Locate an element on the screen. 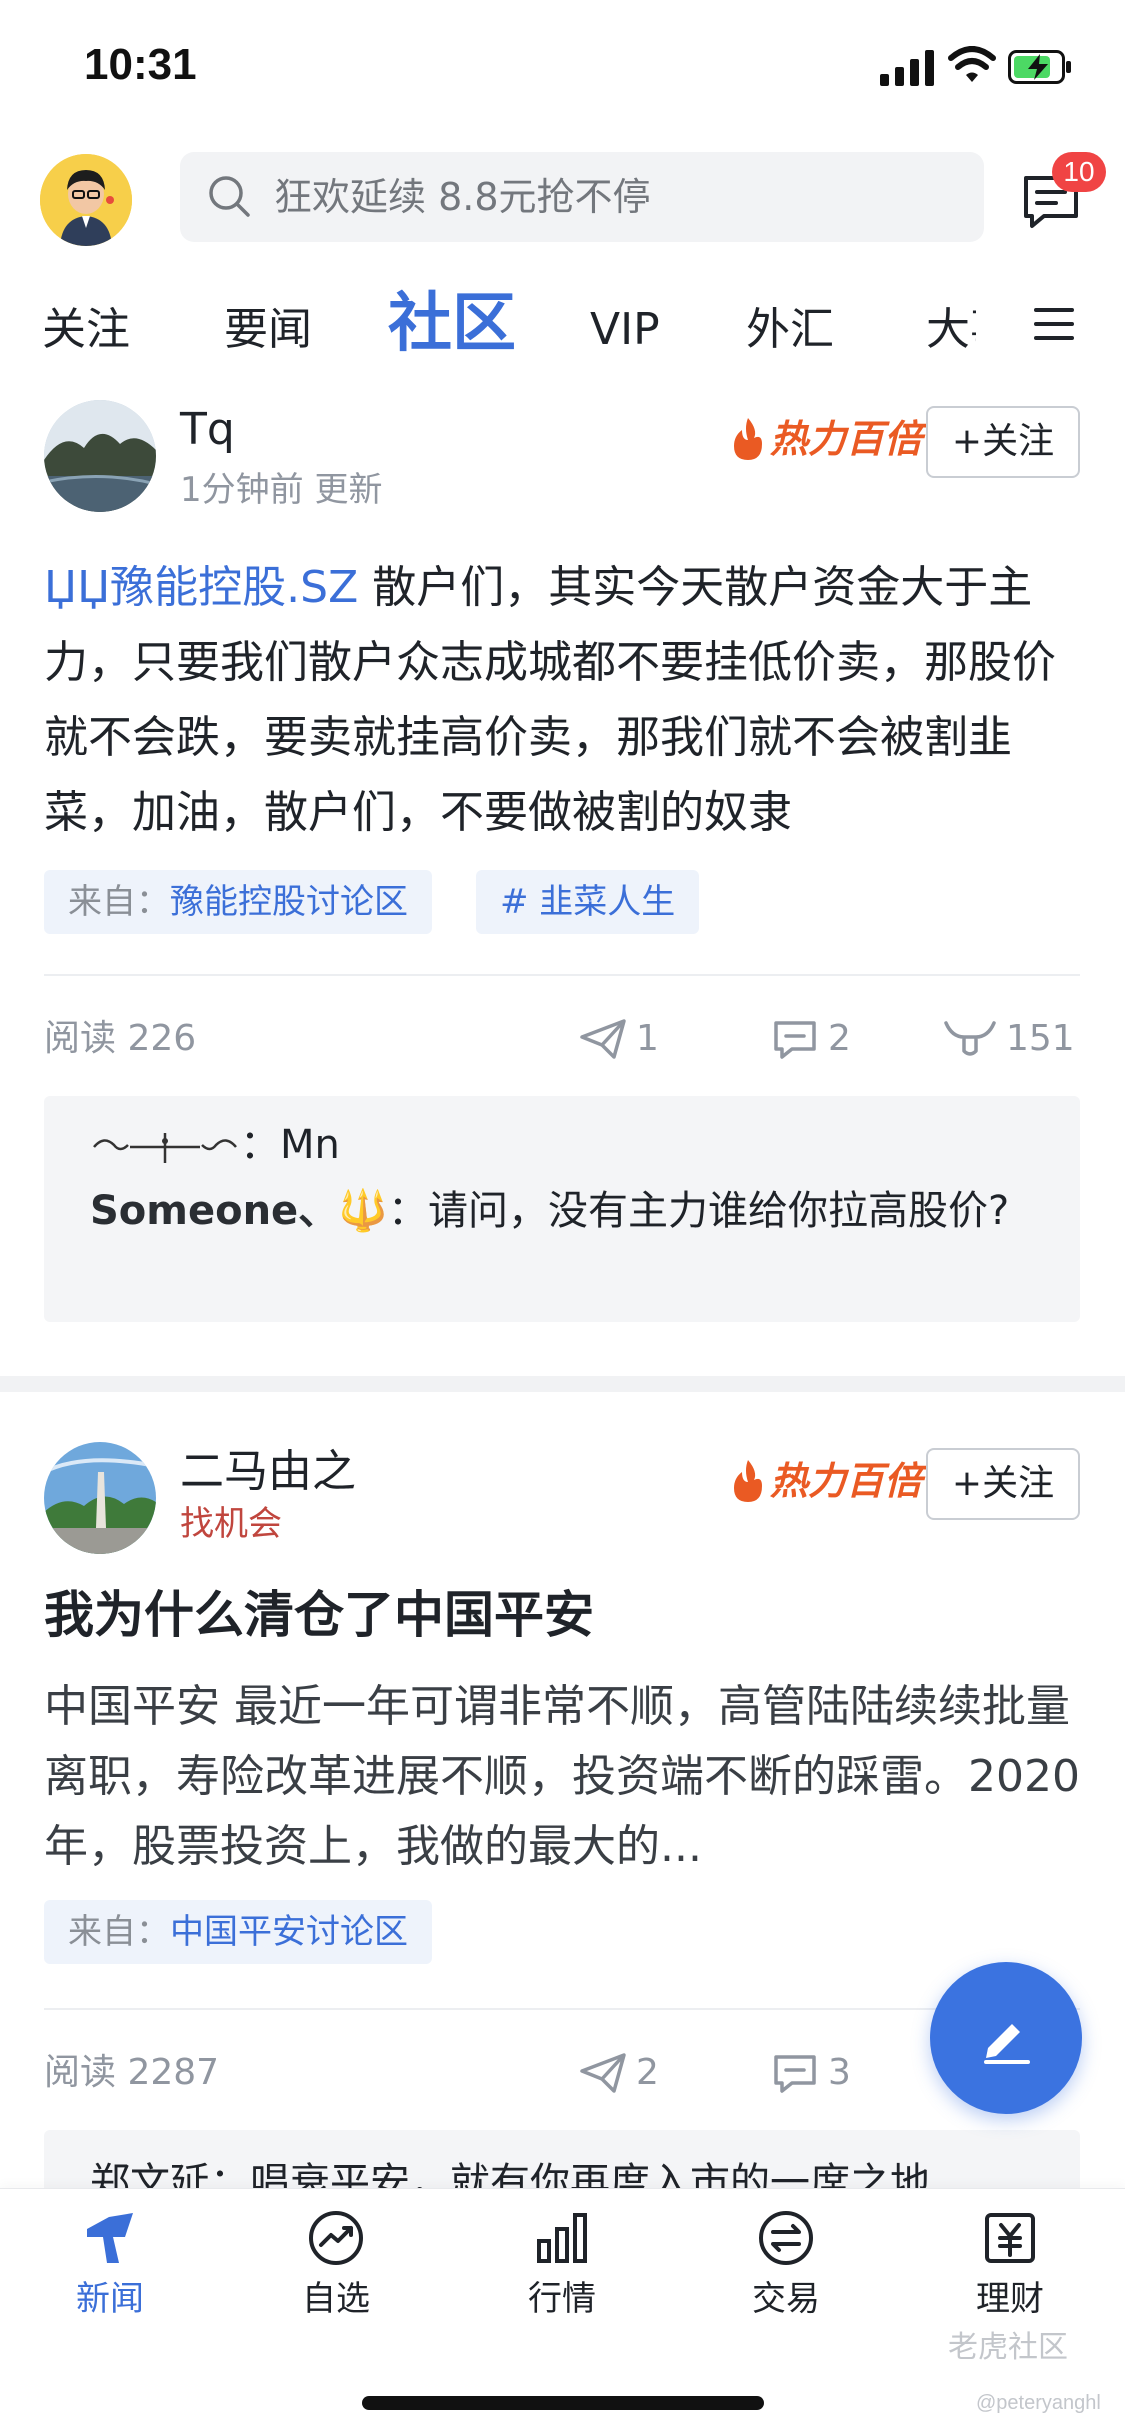  nav-label: 行情 is located at coordinates (562, 2299).